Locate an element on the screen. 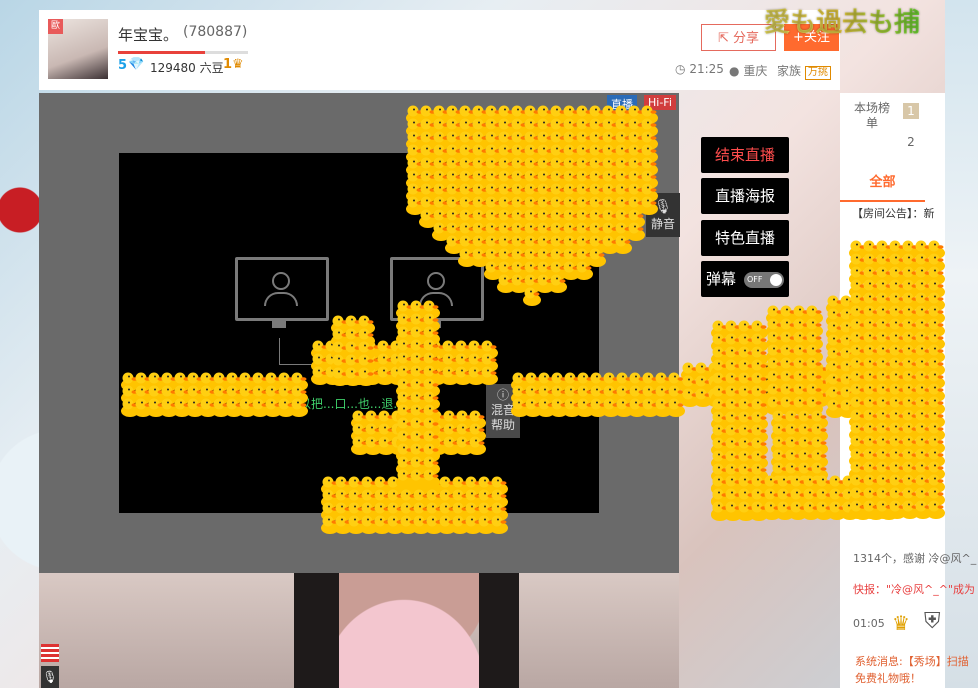 Image resolution: width=978 pixels, height=688 pixels. news-message: 快报："冷@风^_^"成为 is located at coordinates (914, 589).